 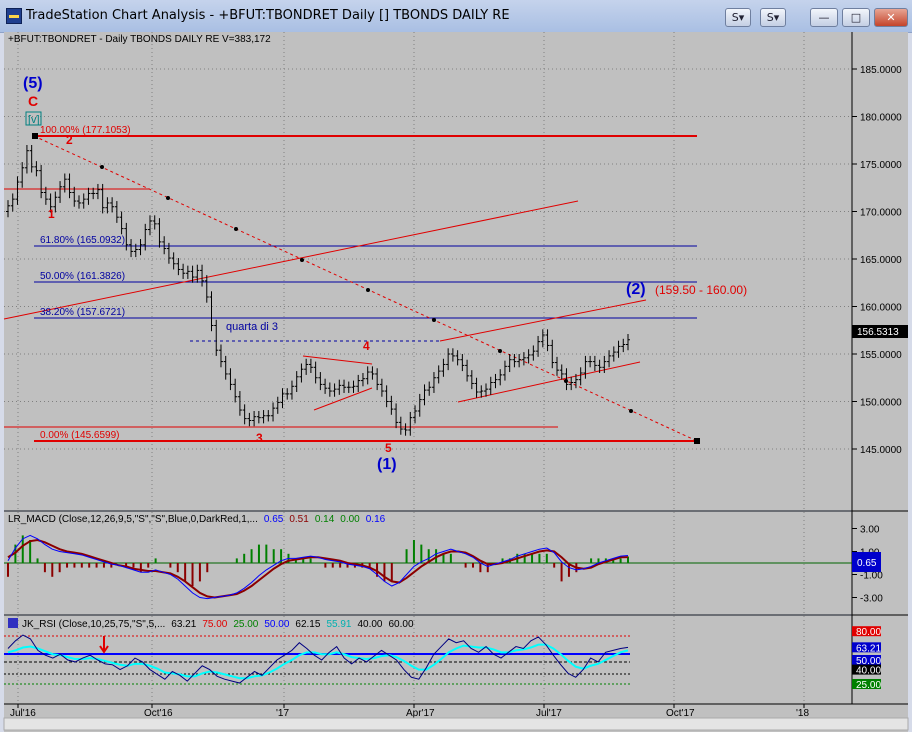 I want to click on price-tick-8: 145.0000, so click(x=881, y=450).